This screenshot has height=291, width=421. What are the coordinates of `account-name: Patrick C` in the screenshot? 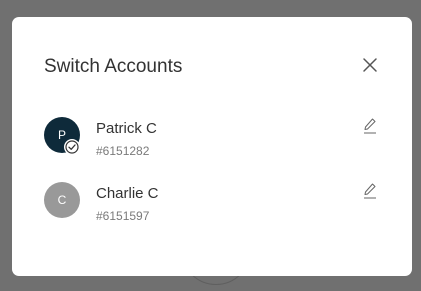 It's located at (126, 128).